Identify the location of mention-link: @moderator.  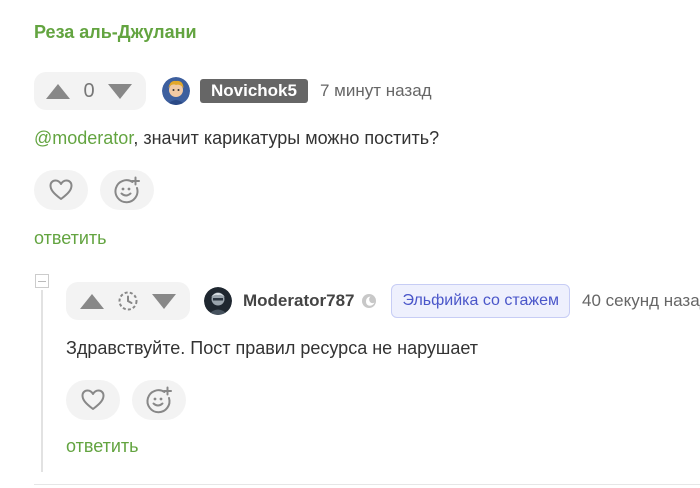
(83, 138).